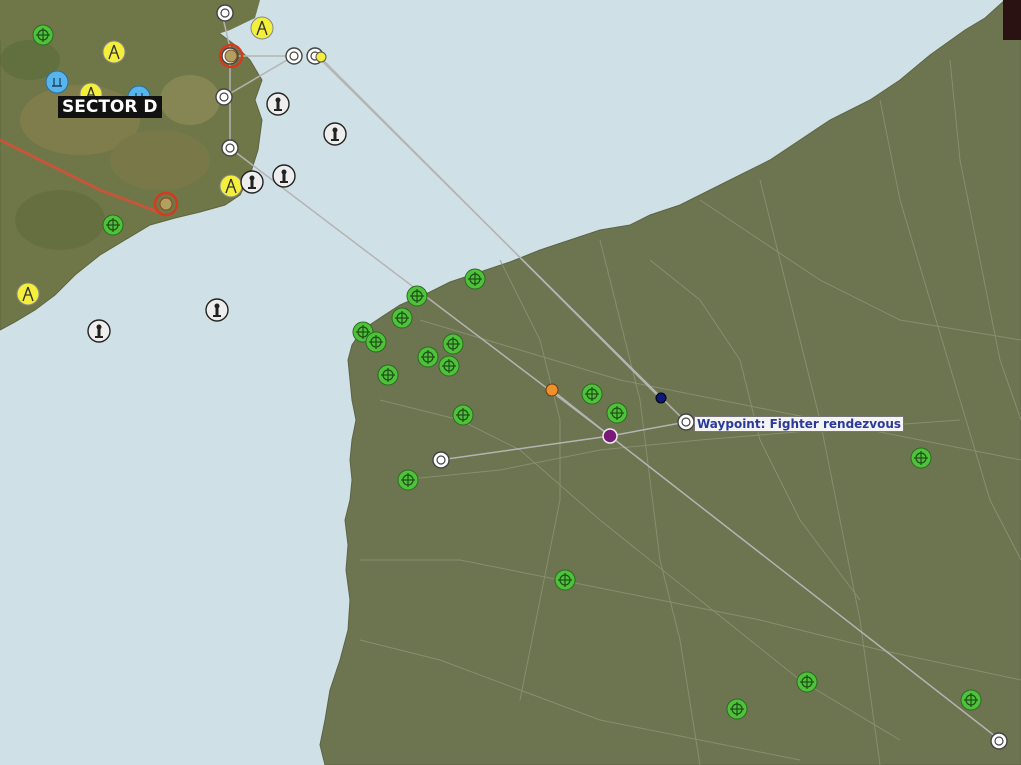 This screenshot has height=765, width=1021. I want to click on sector-label: SECTOR D, so click(110, 107).